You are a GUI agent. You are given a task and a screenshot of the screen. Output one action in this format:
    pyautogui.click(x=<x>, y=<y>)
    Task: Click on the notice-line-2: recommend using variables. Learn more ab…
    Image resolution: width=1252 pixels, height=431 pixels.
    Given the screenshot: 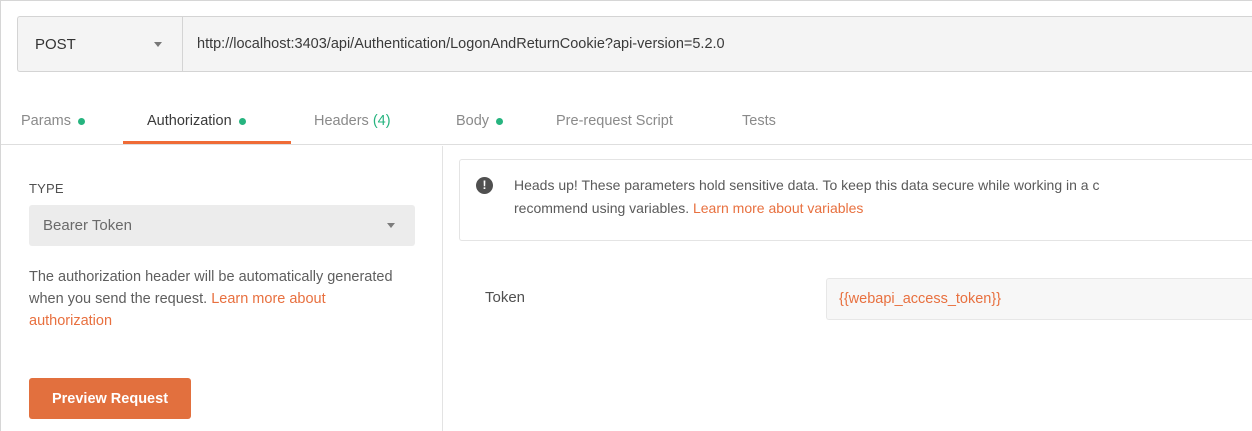 What is the action you would take?
    pyautogui.click(x=883, y=208)
    